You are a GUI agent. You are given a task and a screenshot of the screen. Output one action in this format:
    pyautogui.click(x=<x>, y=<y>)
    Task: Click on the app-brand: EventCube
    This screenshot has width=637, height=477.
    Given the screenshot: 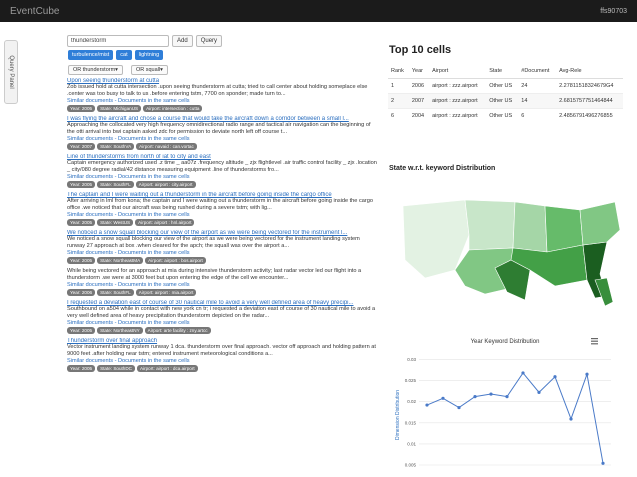 What is the action you would take?
    pyautogui.click(x=34, y=11)
    